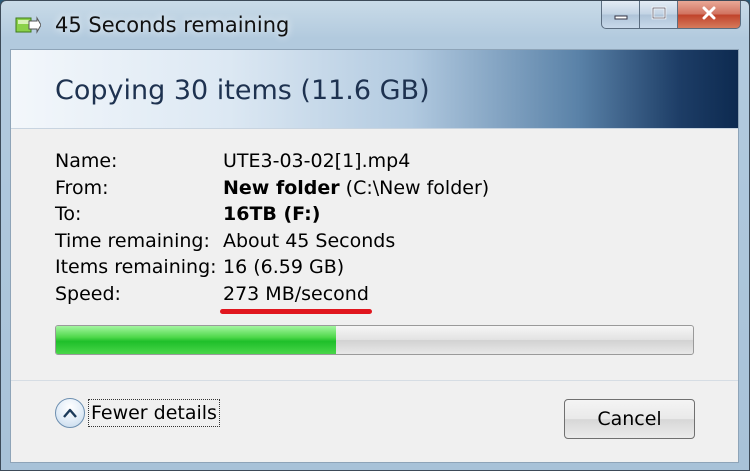 The height and width of the screenshot is (471, 750). Describe the element at coordinates (281, 188) in the screenshot. I see `from-folder-link: New folder` at that location.